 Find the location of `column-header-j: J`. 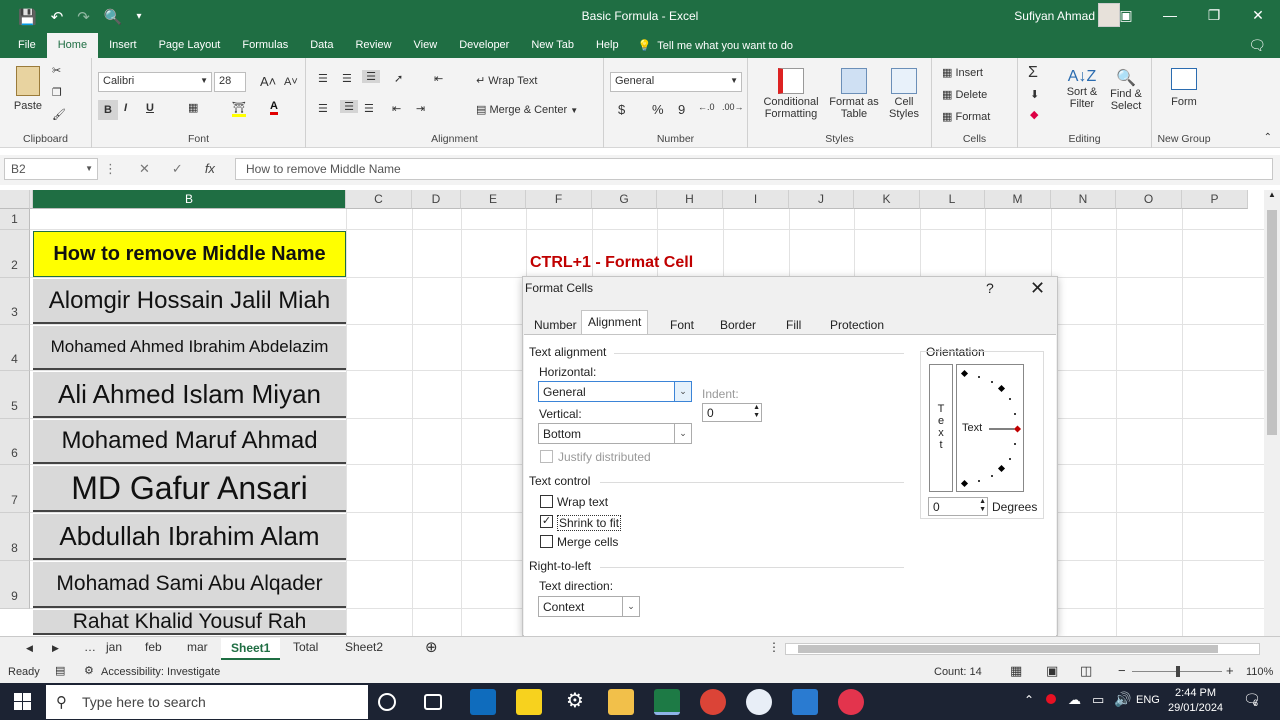

column-header-j: J is located at coordinates (821, 199).